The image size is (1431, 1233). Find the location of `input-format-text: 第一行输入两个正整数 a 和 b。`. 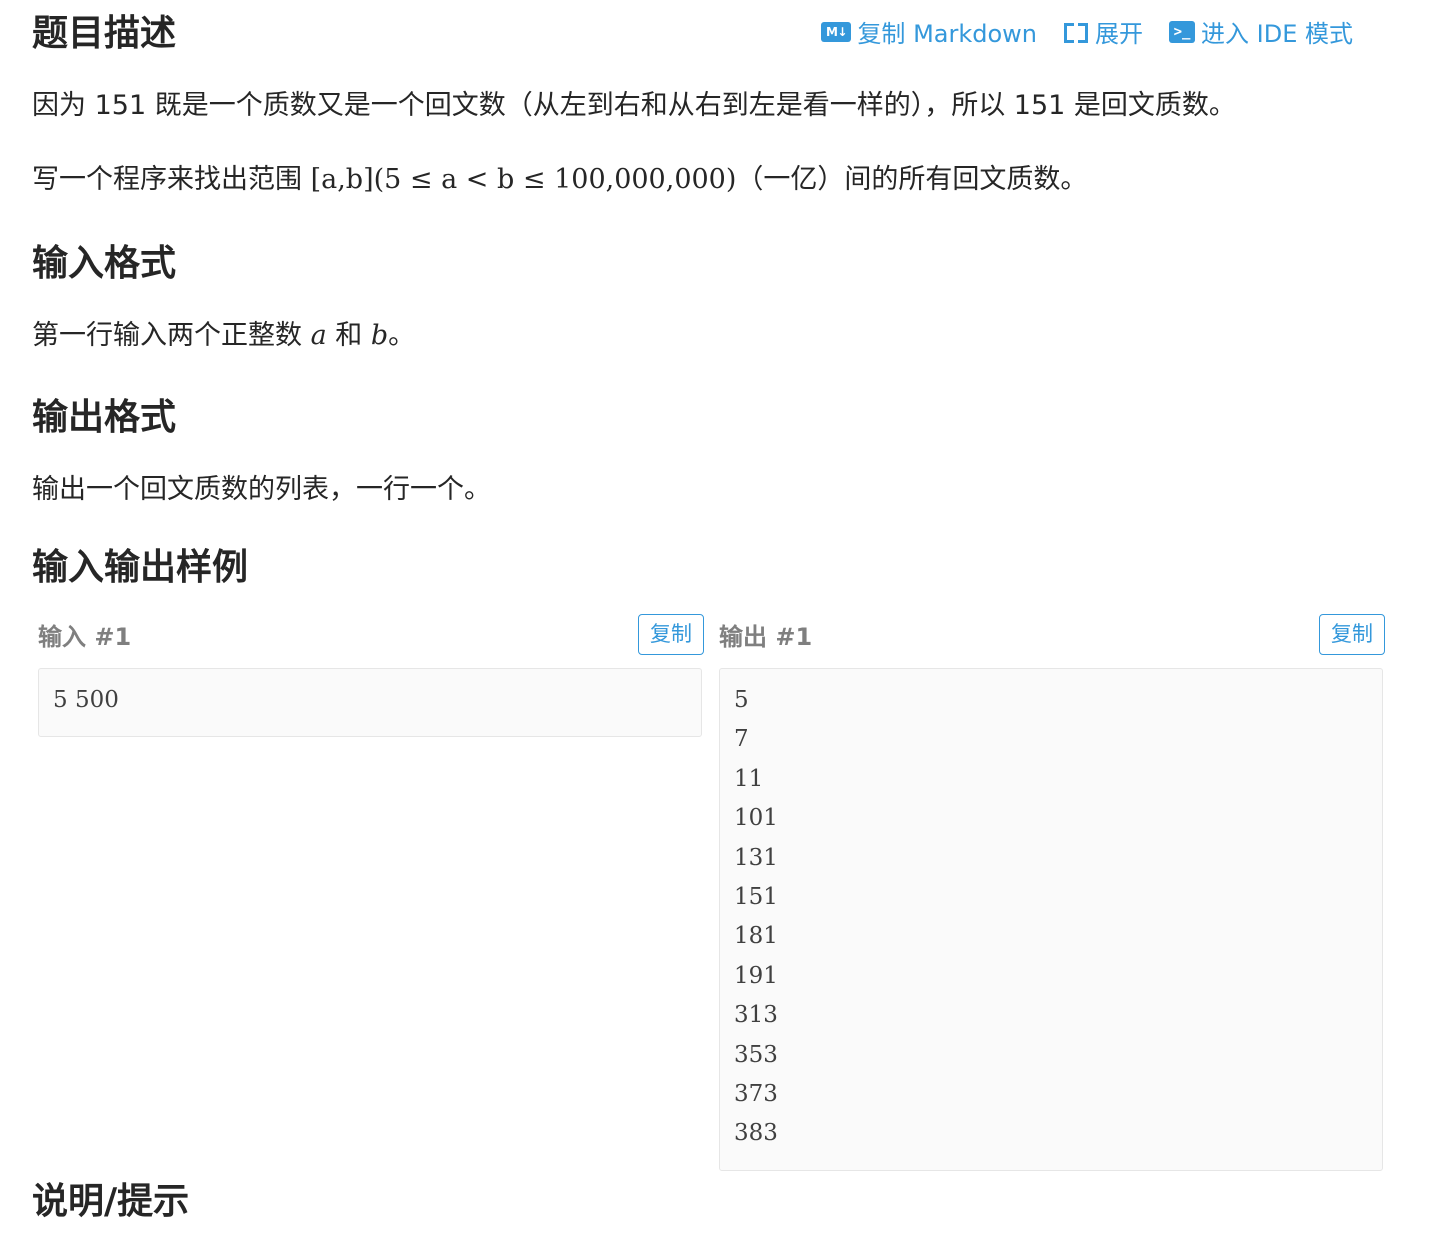

input-format-text: 第一行输入两个正整数 a 和 b。 is located at coordinates (223, 336).